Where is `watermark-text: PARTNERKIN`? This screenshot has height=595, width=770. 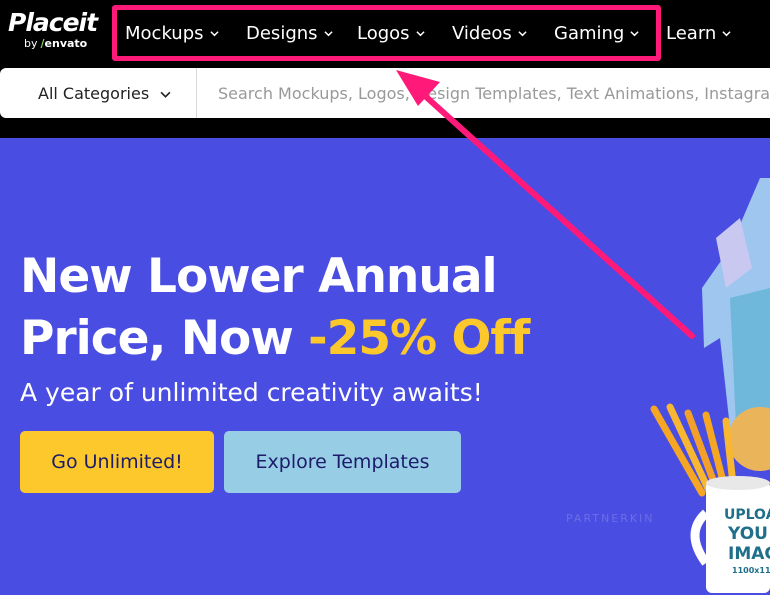
watermark-text: PARTNERKIN is located at coordinates (610, 518).